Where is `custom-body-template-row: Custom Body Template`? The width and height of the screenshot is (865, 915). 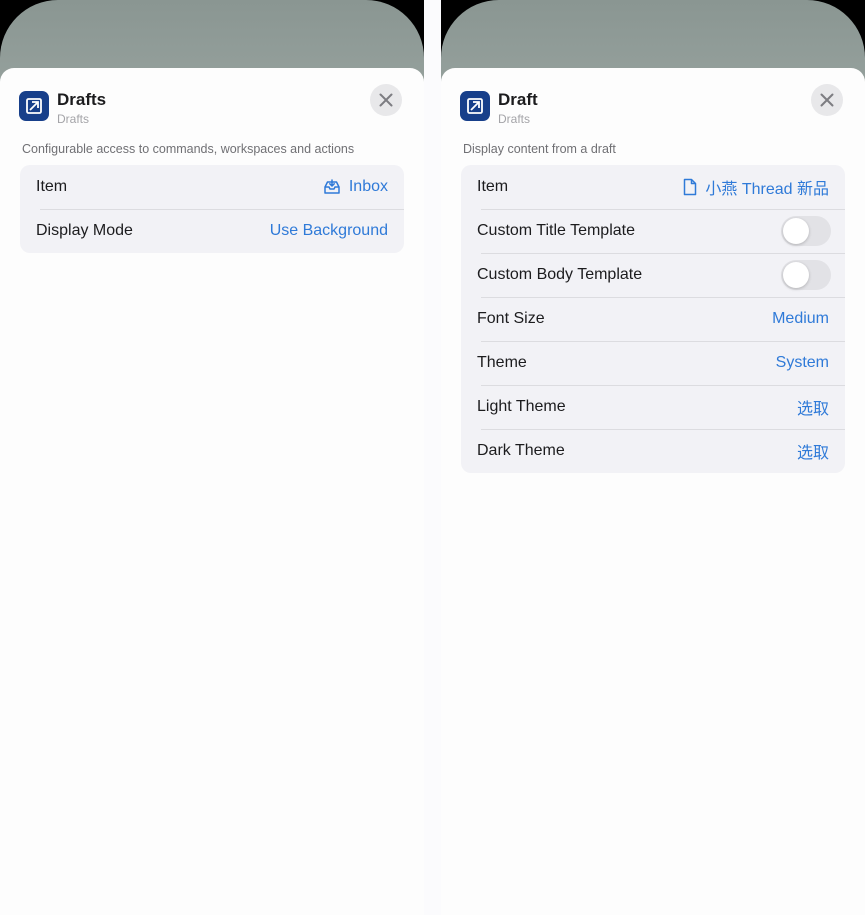 custom-body-template-row: Custom Body Template is located at coordinates (653, 275).